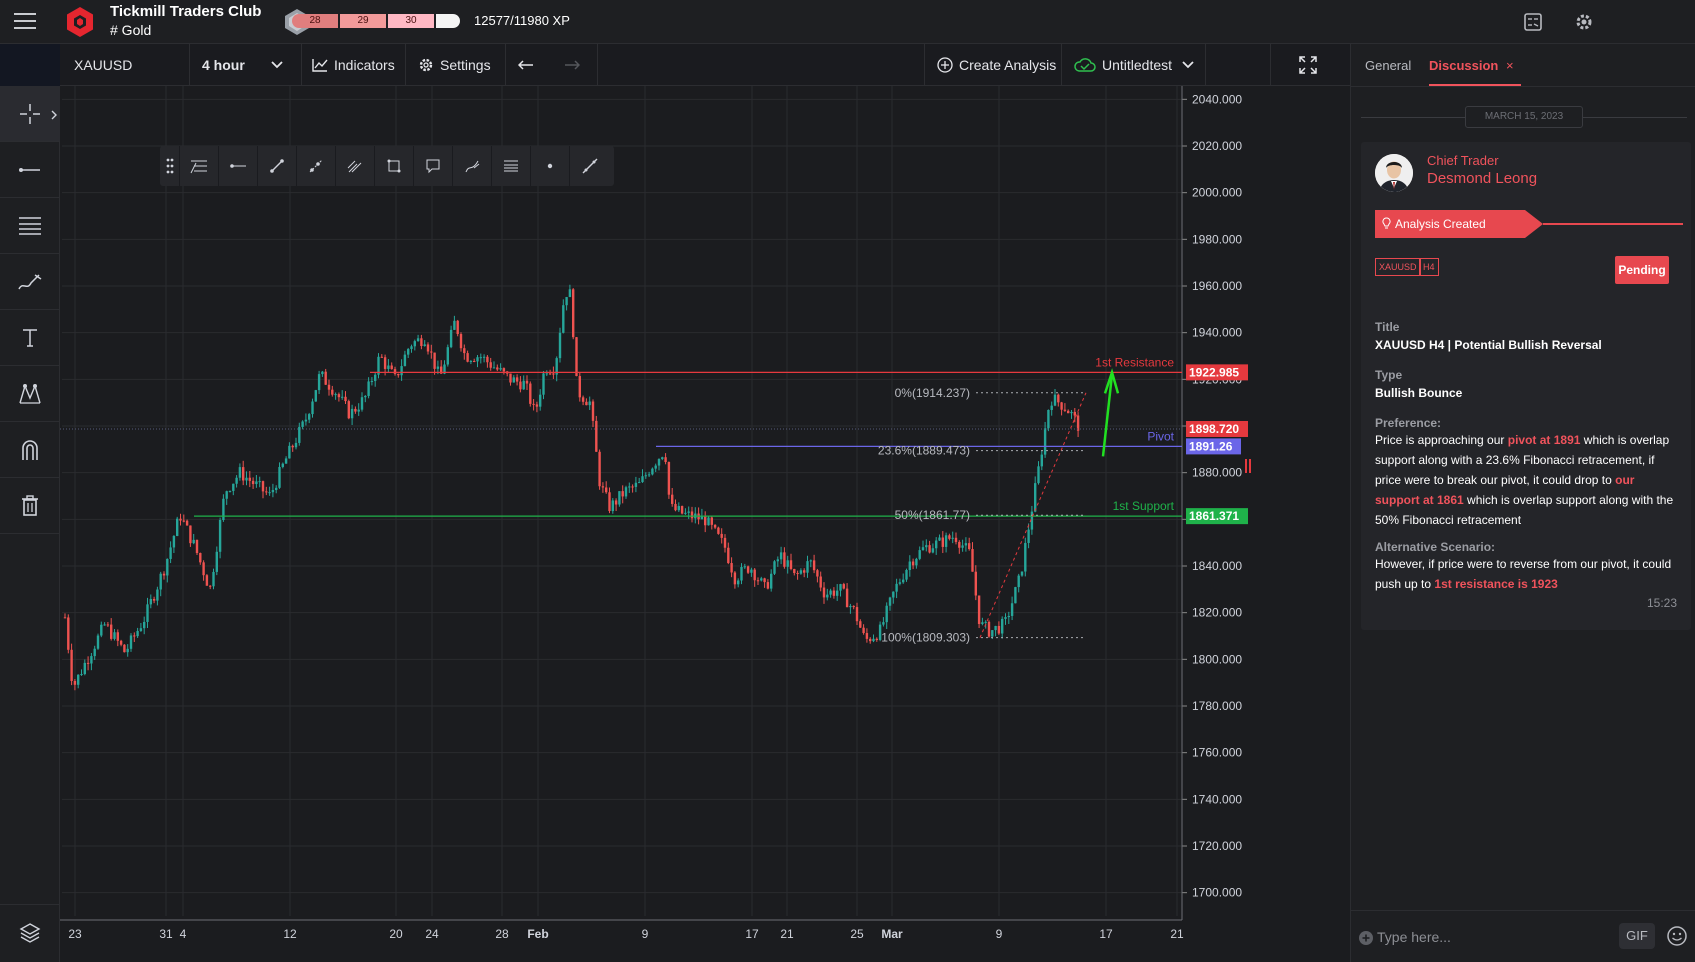 This screenshot has width=1695, height=962. What do you see at coordinates (932, 515) in the screenshot?
I see `fib-level-label: 50%(1861.77)` at bounding box center [932, 515].